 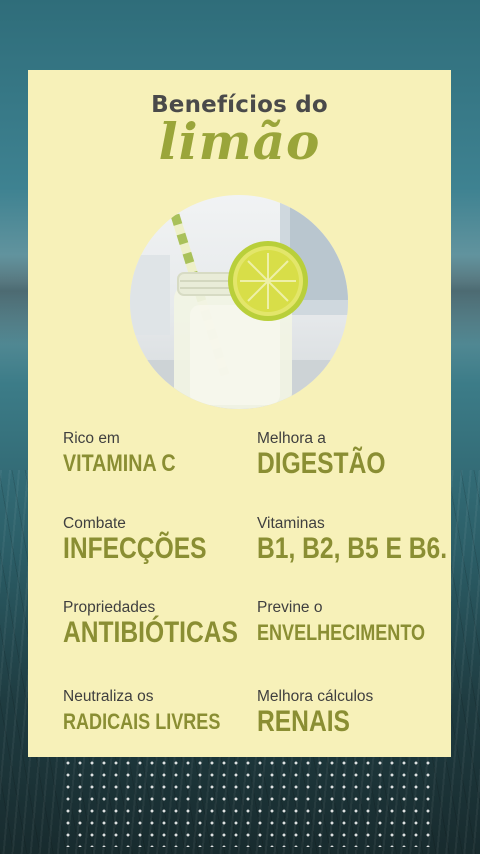 I want to click on benefit-label: Rico em, so click(x=91, y=438).